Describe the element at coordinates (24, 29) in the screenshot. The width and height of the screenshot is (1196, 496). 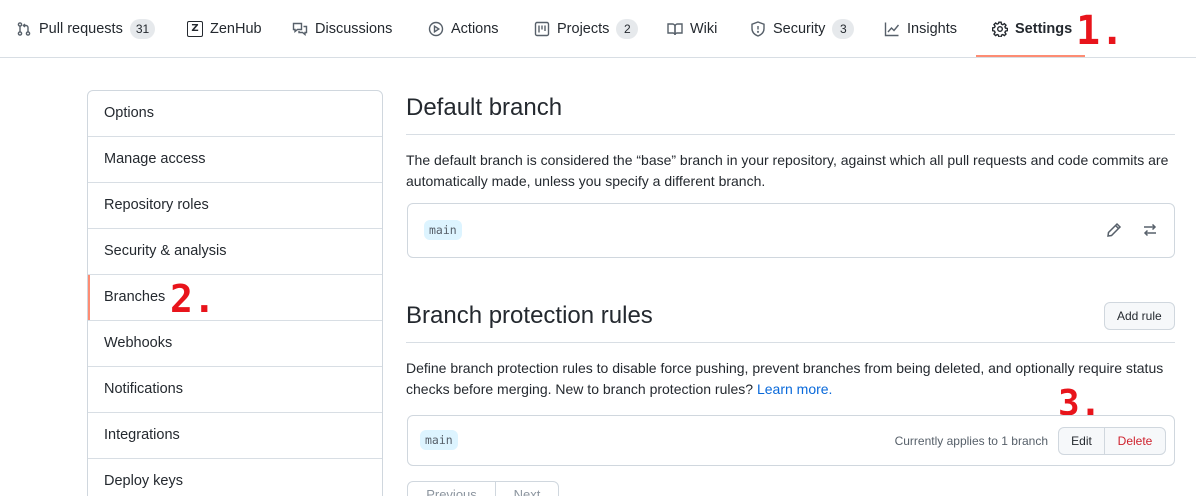
I see `git-pull-request-icon` at that location.